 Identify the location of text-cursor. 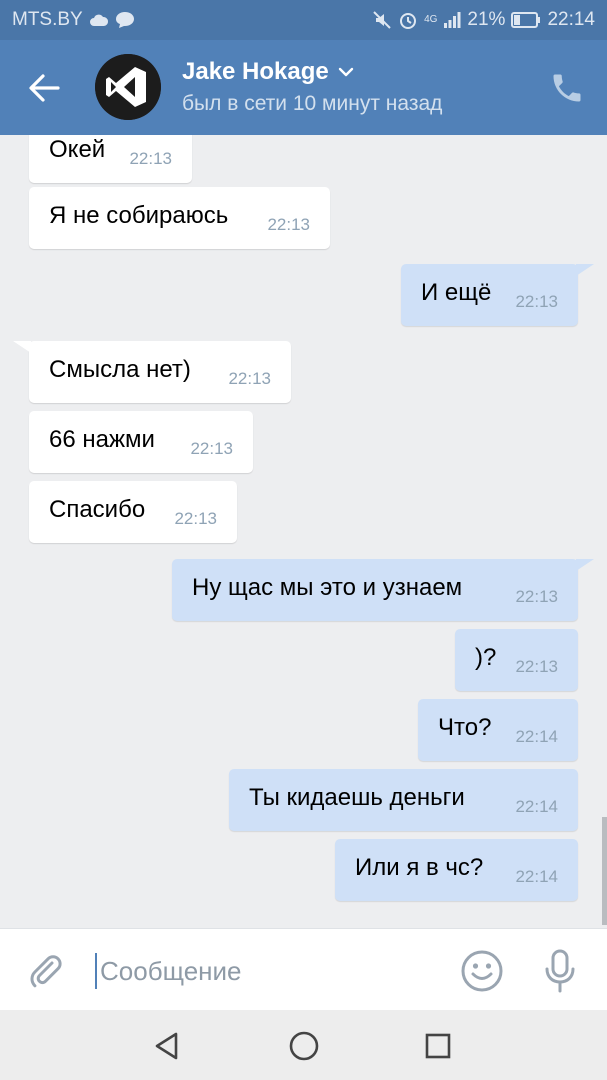
(96, 971).